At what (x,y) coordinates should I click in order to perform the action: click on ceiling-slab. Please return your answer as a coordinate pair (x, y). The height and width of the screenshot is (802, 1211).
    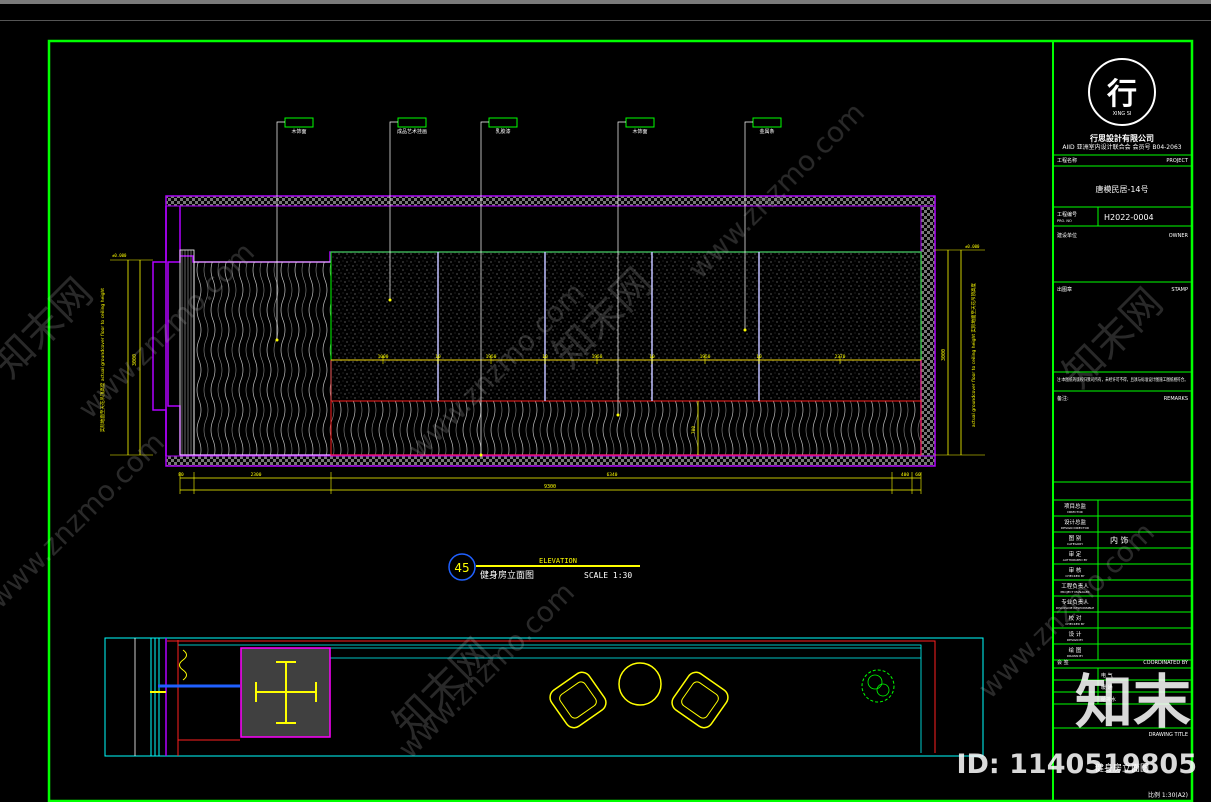
    Looking at the image, I should click on (550, 201).